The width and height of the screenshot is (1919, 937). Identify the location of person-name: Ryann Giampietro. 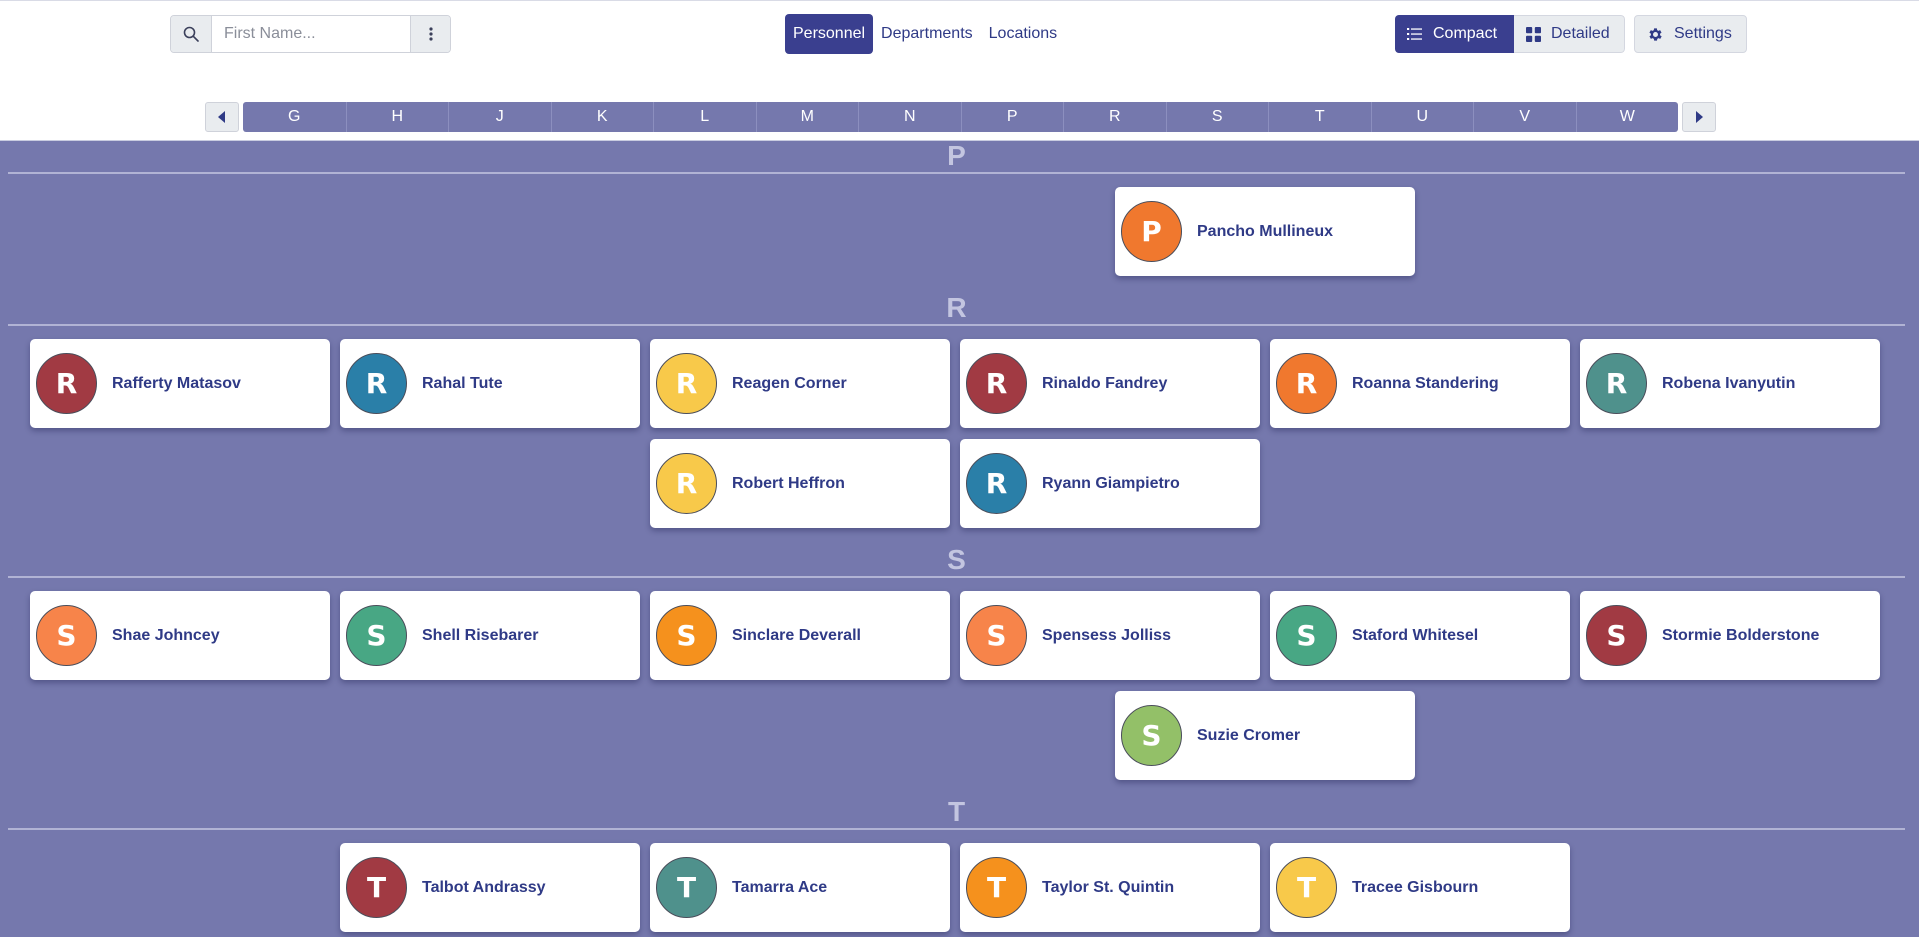
(1111, 483).